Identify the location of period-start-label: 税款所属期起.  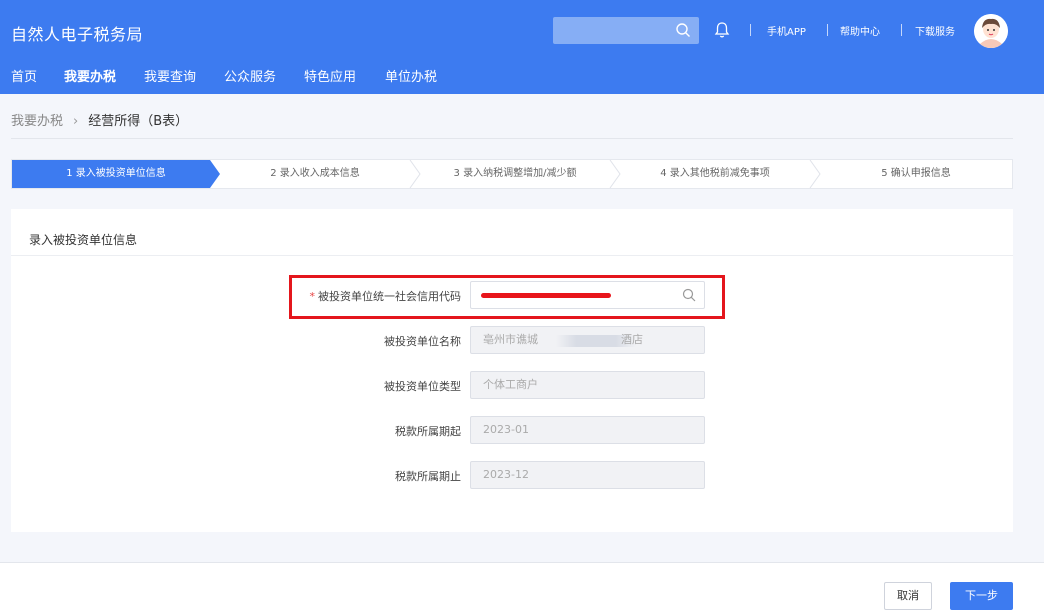
(428, 431).